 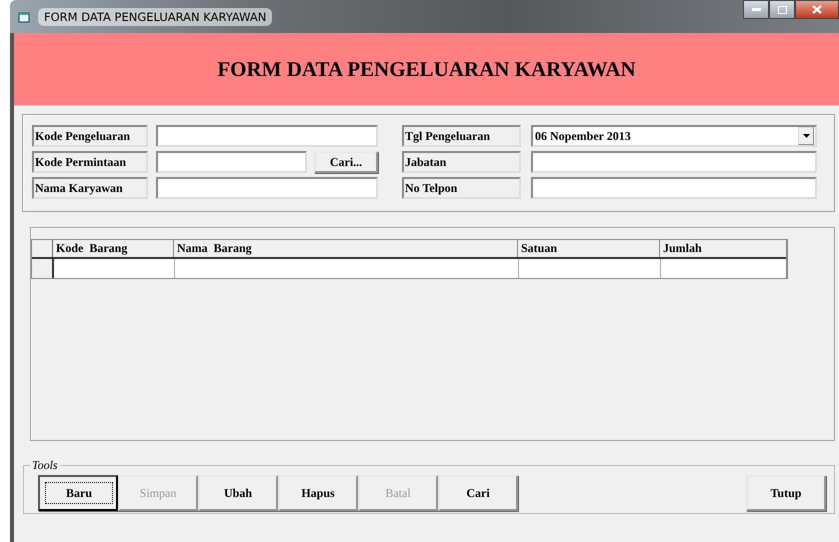 I want to click on column-header: Kode Barang, so click(x=113, y=248).